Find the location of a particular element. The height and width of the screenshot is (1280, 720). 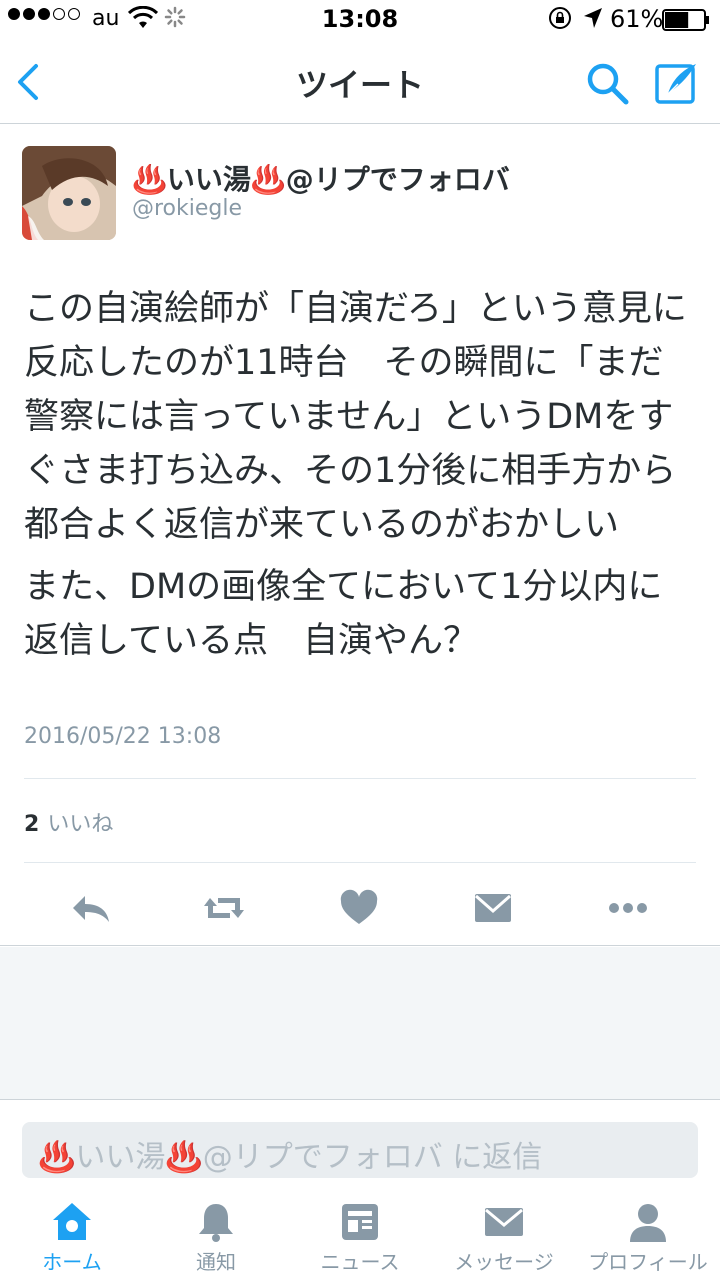

tweet-paragraph: また、DMの画像全てにおいて1分以内に返信している点 自演やん？ is located at coordinates (343, 614).